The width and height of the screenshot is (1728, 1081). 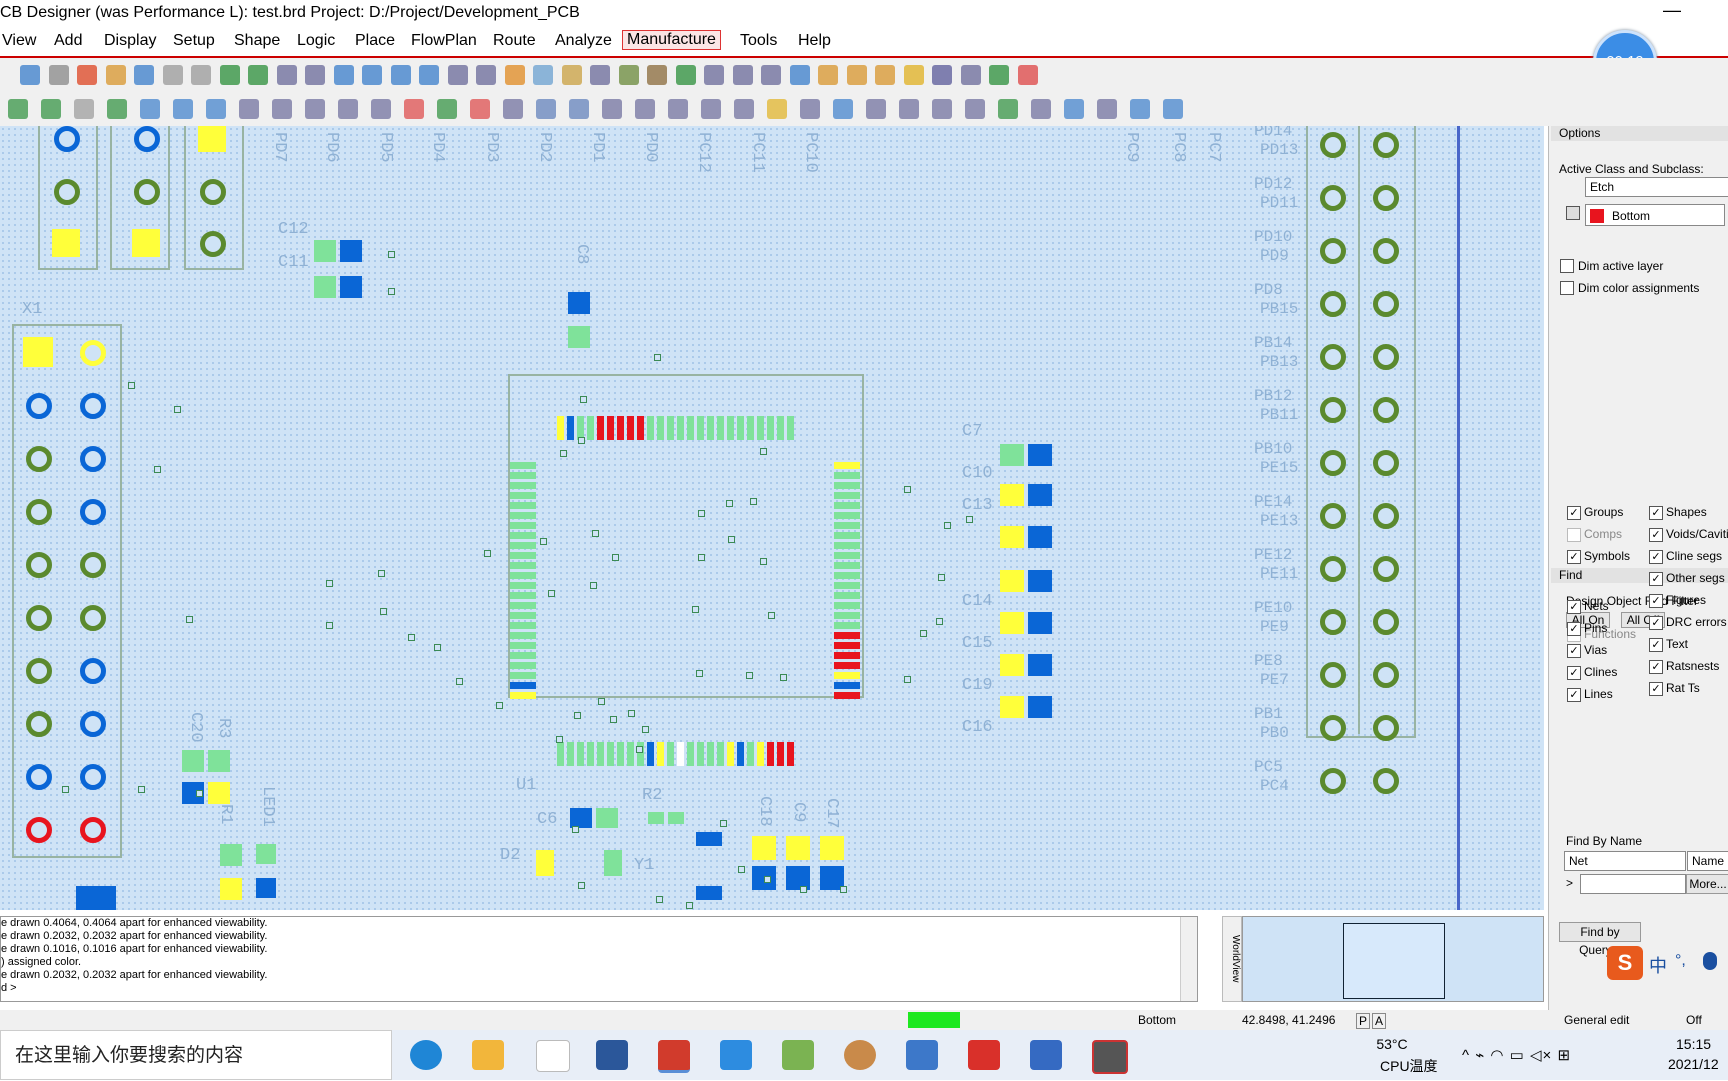 What do you see at coordinates (814, 41) in the screenshot?
I see `menu-help: Help` at bounding box center [814, 41].